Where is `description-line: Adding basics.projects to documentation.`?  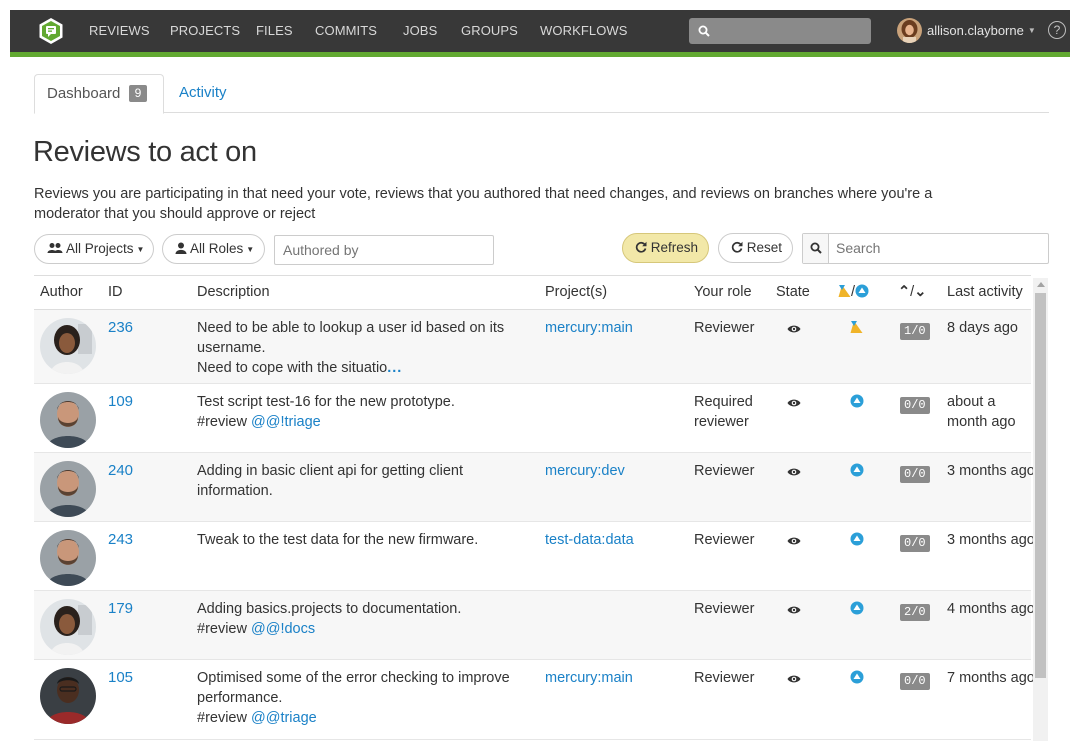 description-line: Adding basics.projects to documentation. is located at coordinates (329, 609).